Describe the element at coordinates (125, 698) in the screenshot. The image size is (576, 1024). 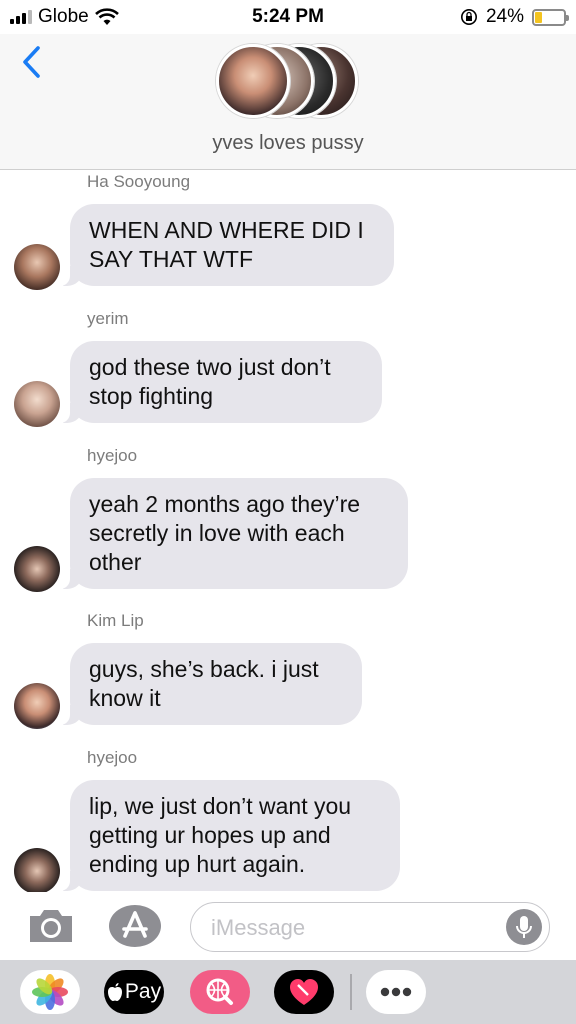
I see `message-line: know it` at that location.